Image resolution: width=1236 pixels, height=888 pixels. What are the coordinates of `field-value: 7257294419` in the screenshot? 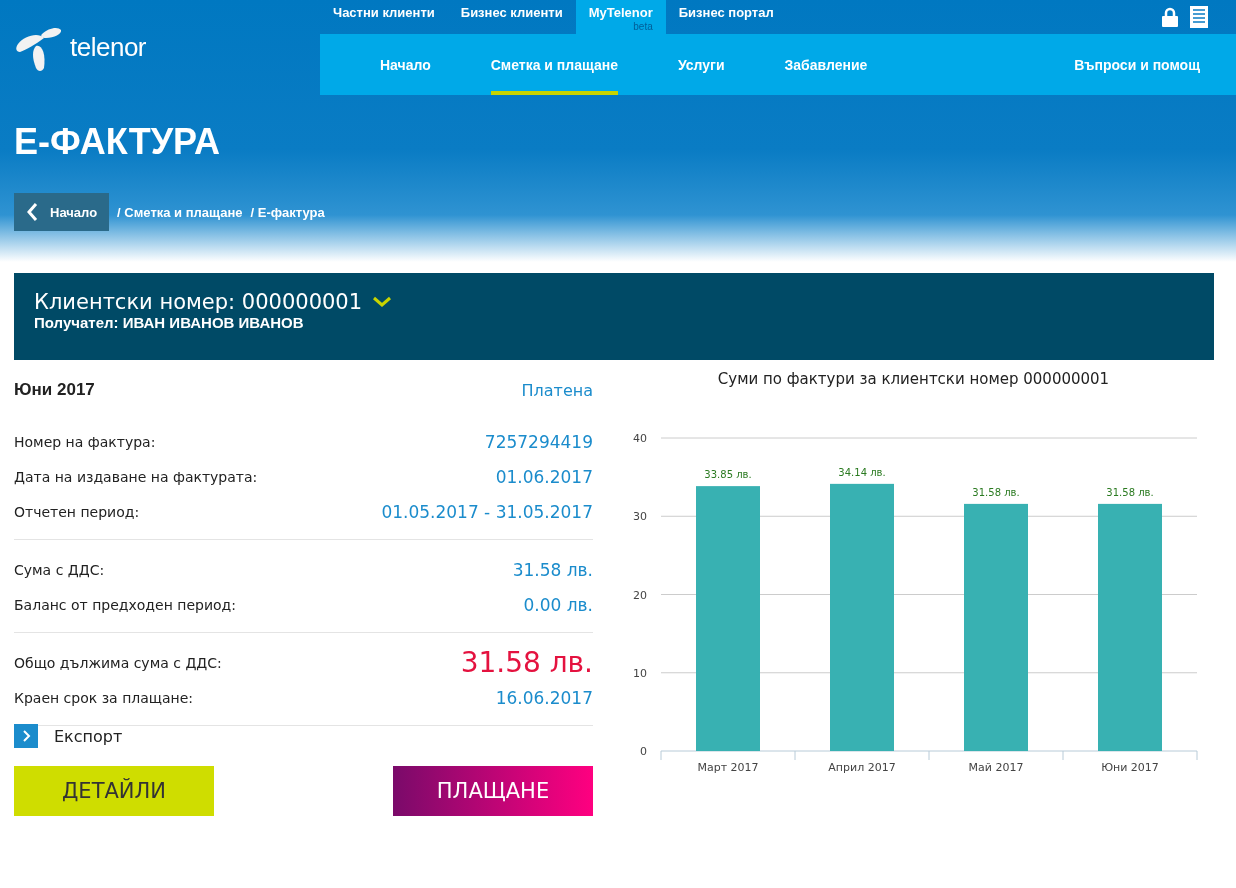 It's located at (538, 441).